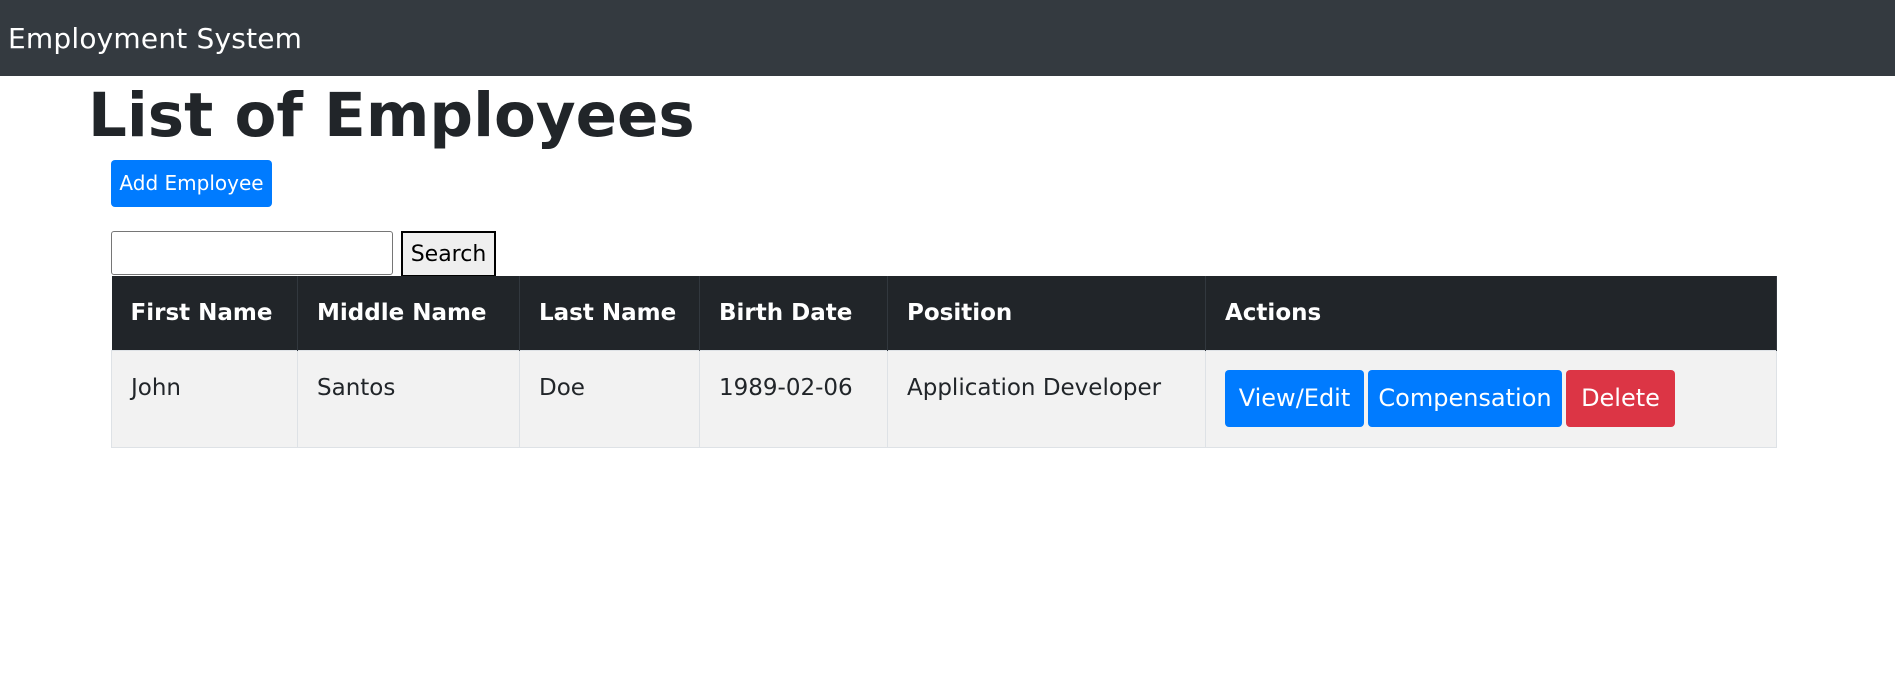 The width and height of the screenshot is (1895, 680). What do you see at coordinates (391, 115) in the screenshot?
I see `page-title: List of Employees` at bounding box center [391, 115].